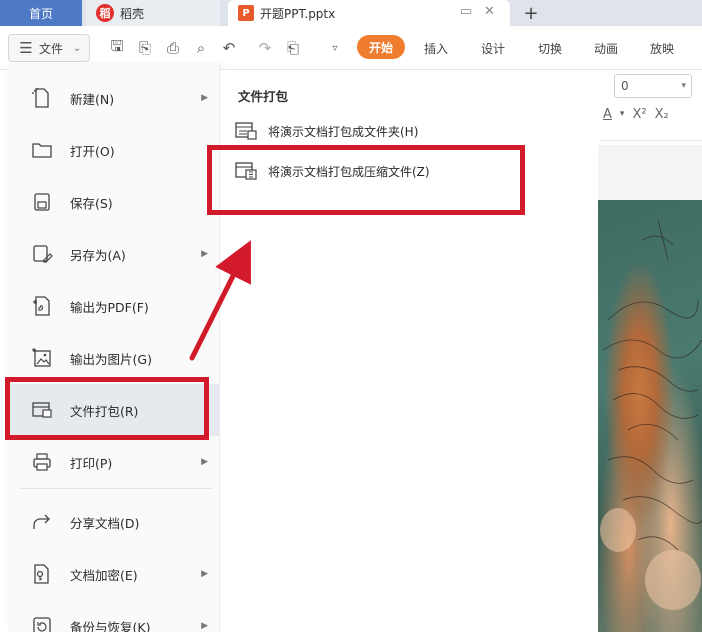  Describe the element at coordinates (42, 254) in the screenshot. I see `save-as-icon` at that location.